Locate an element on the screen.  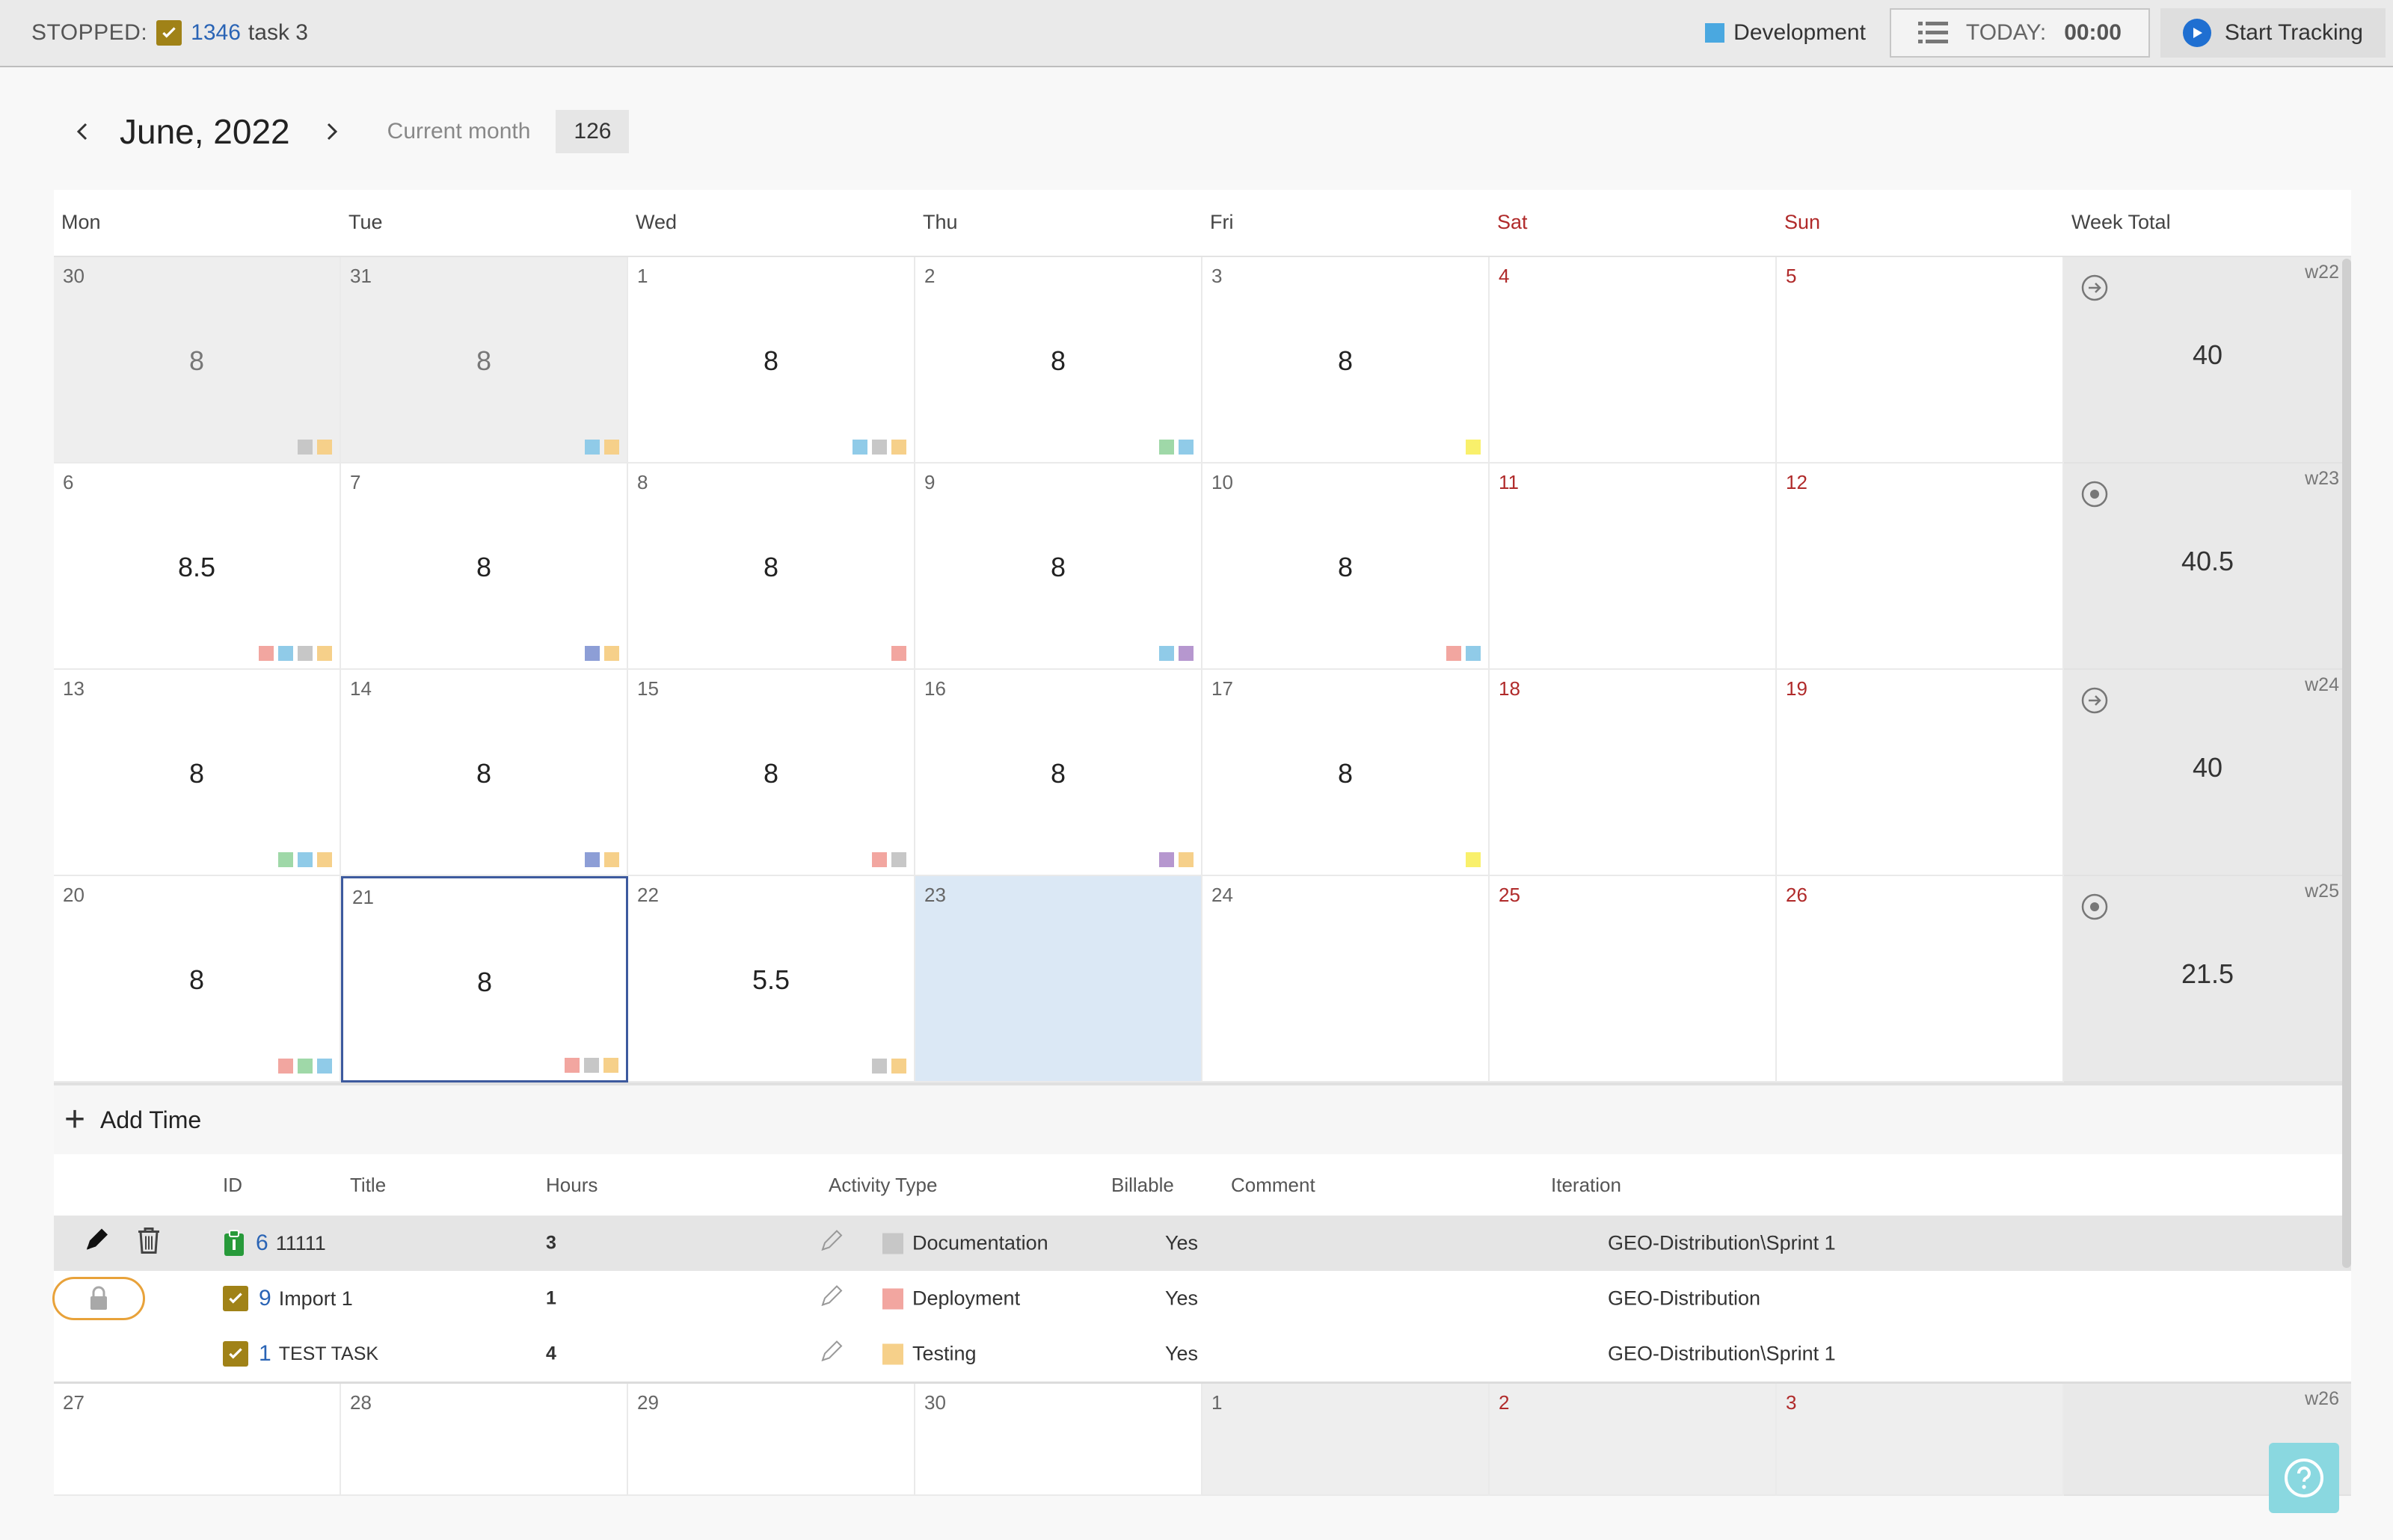
day-number: 25 is located at coordinates (1509, 895).